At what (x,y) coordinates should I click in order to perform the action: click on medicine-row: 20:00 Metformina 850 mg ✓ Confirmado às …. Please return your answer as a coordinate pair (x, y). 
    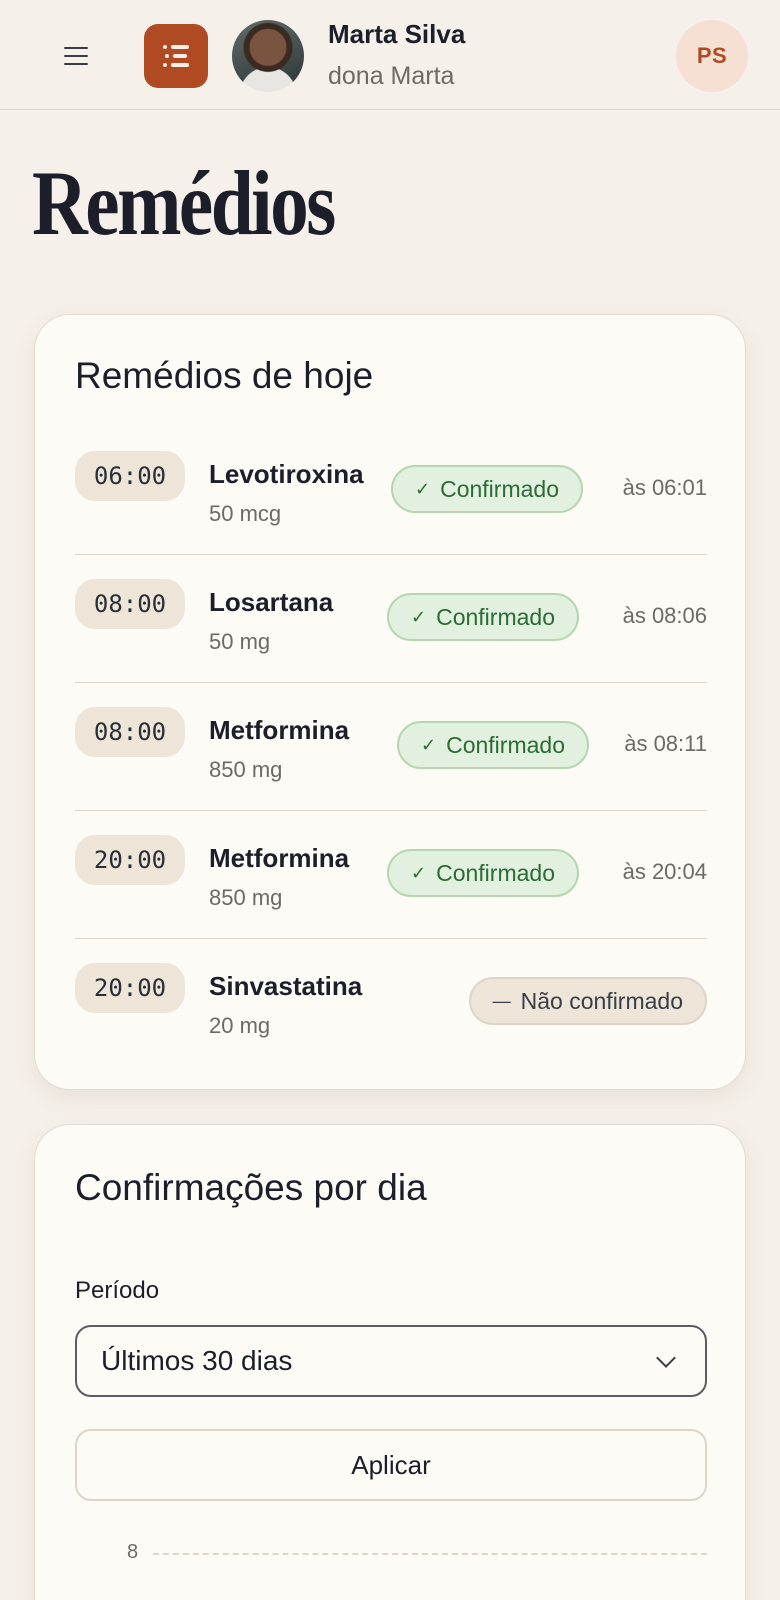
    Looking at the image, I should click on (391, 875).